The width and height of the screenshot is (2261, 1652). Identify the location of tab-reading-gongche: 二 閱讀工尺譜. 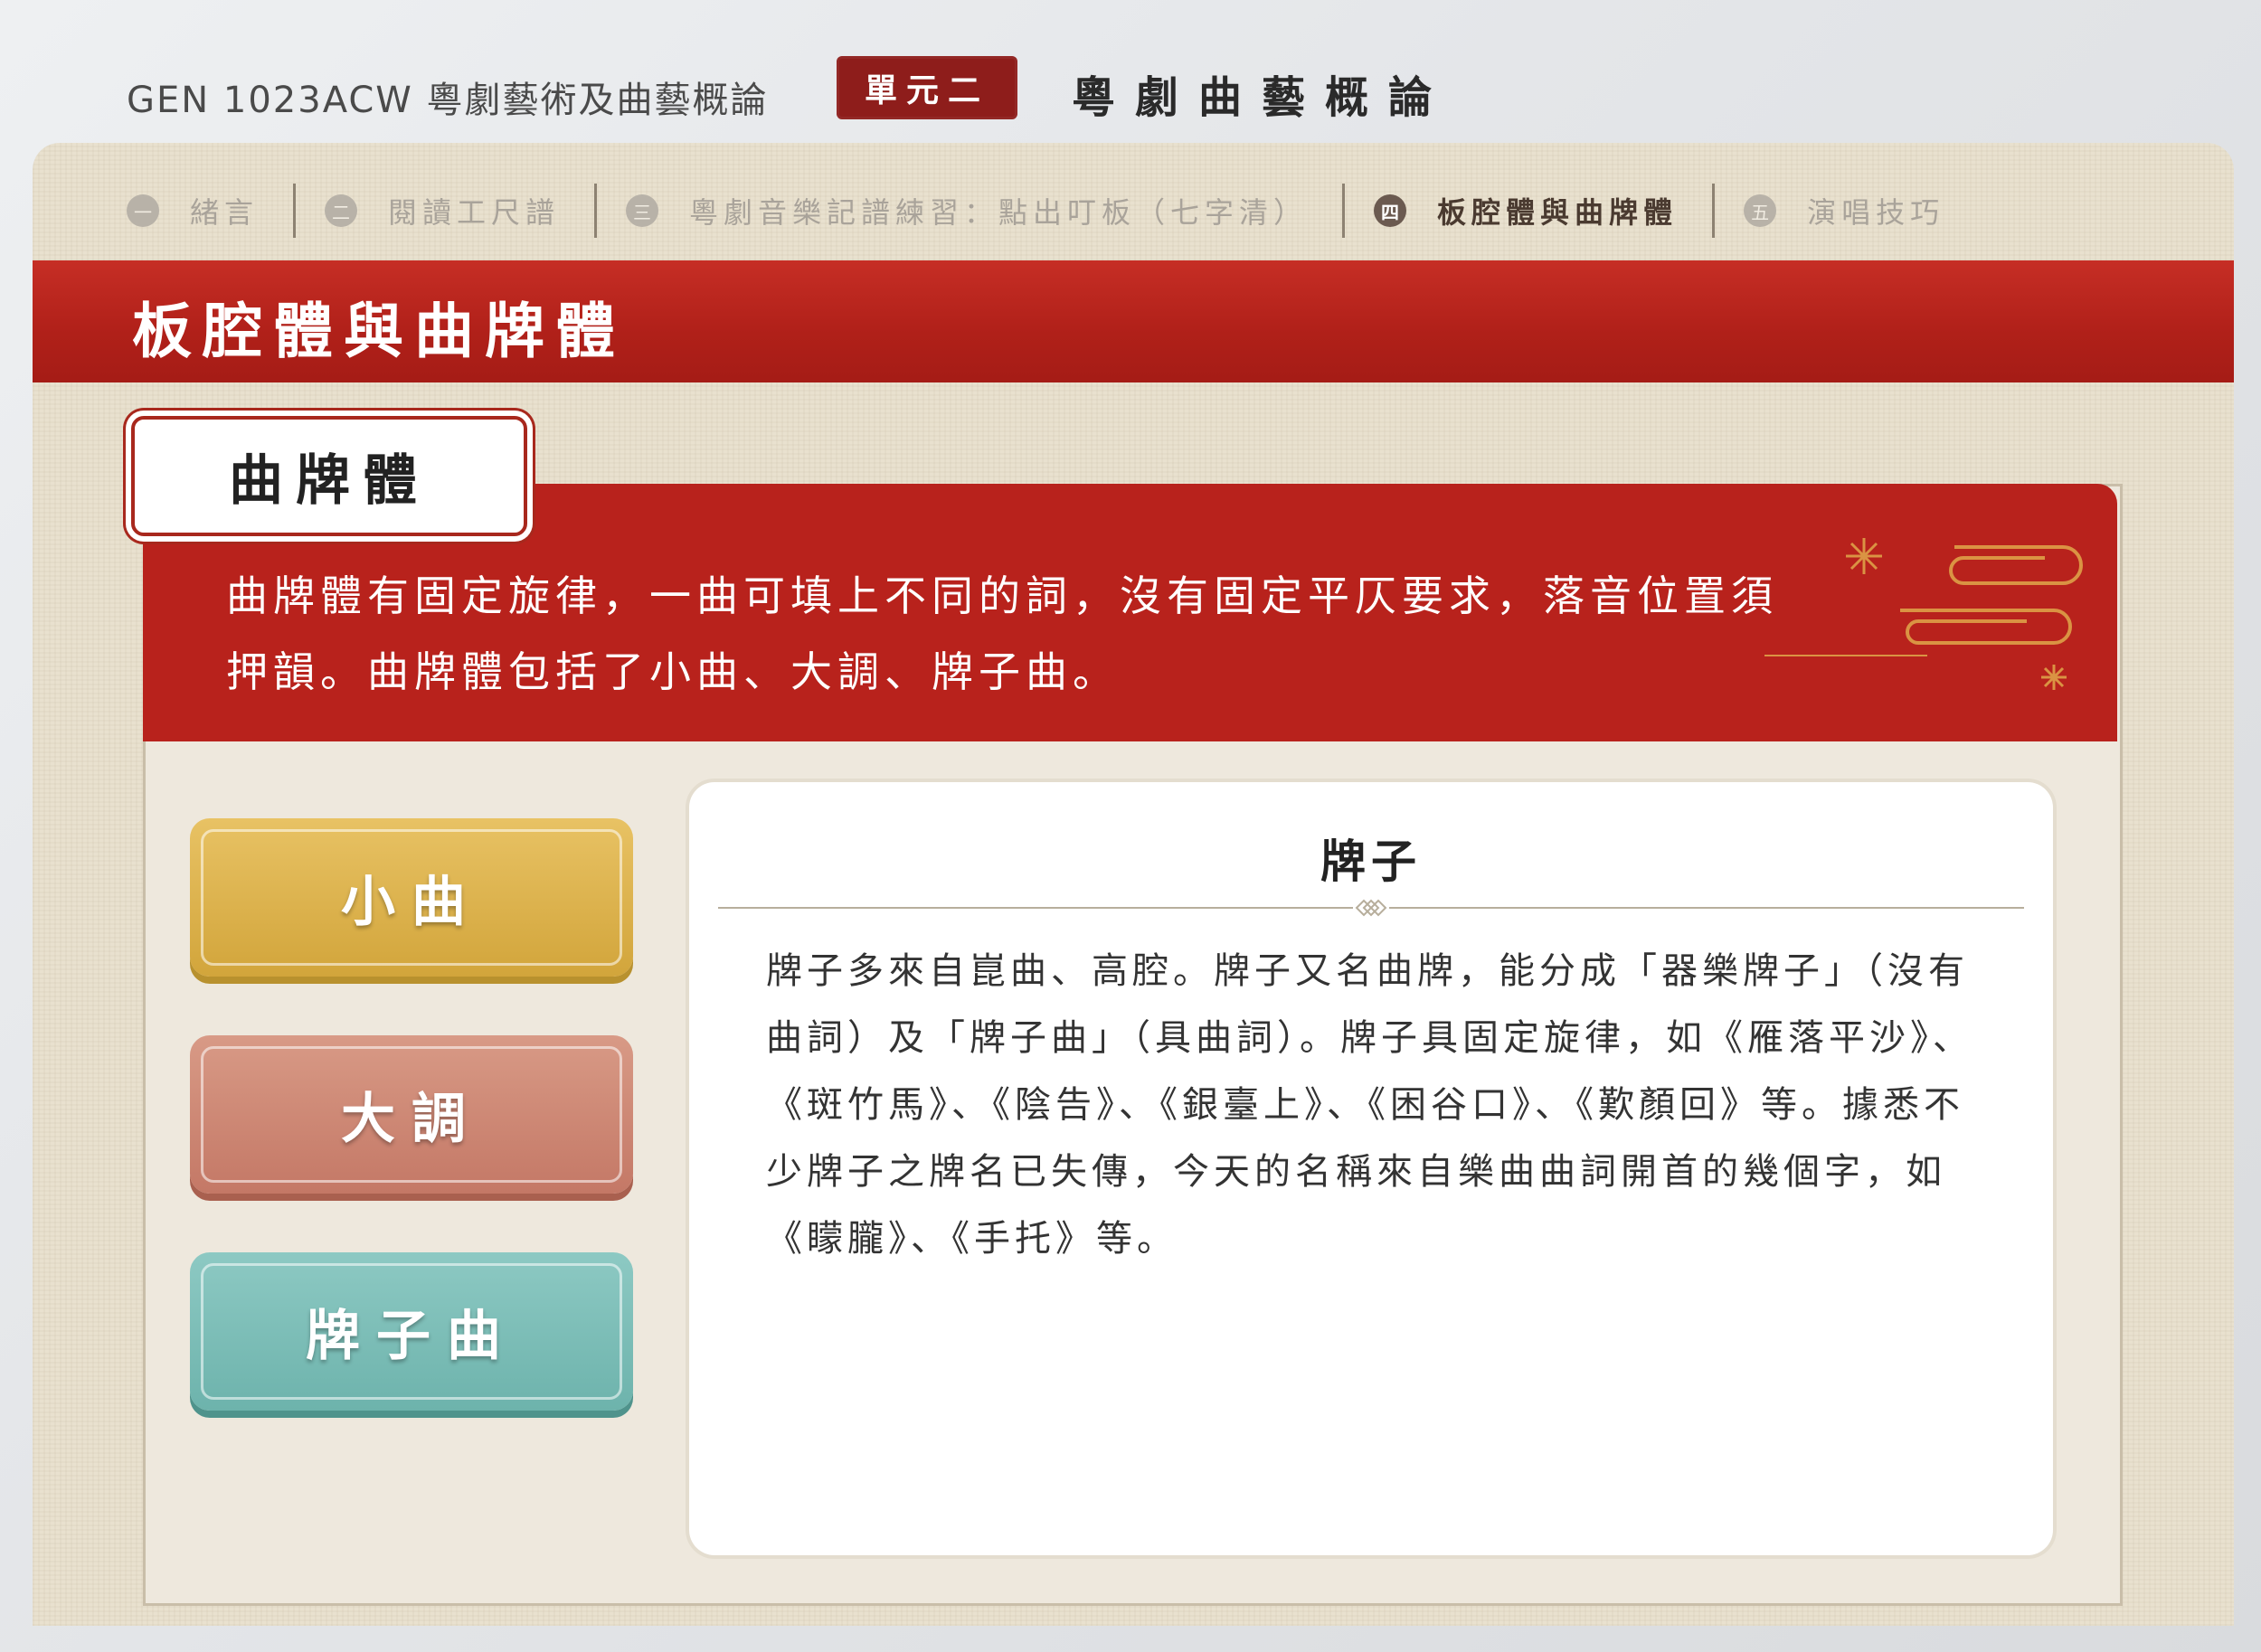
(459, 210).